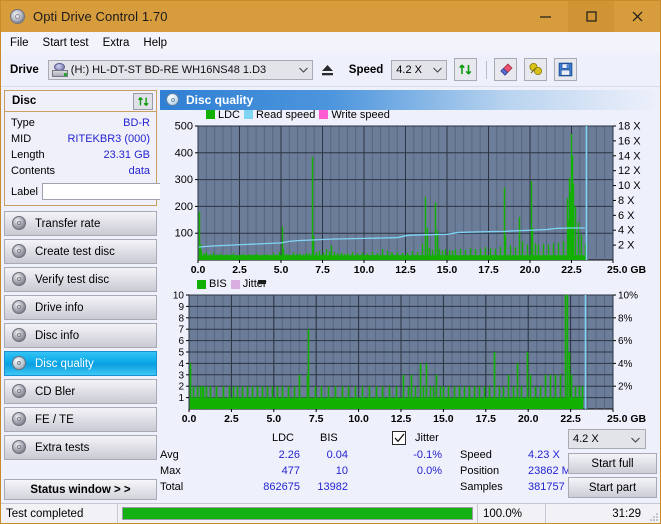 This screenshot has height=524, width=661. I want to click on sidebar-item-drive-info: Drive info, so click(80, 307).